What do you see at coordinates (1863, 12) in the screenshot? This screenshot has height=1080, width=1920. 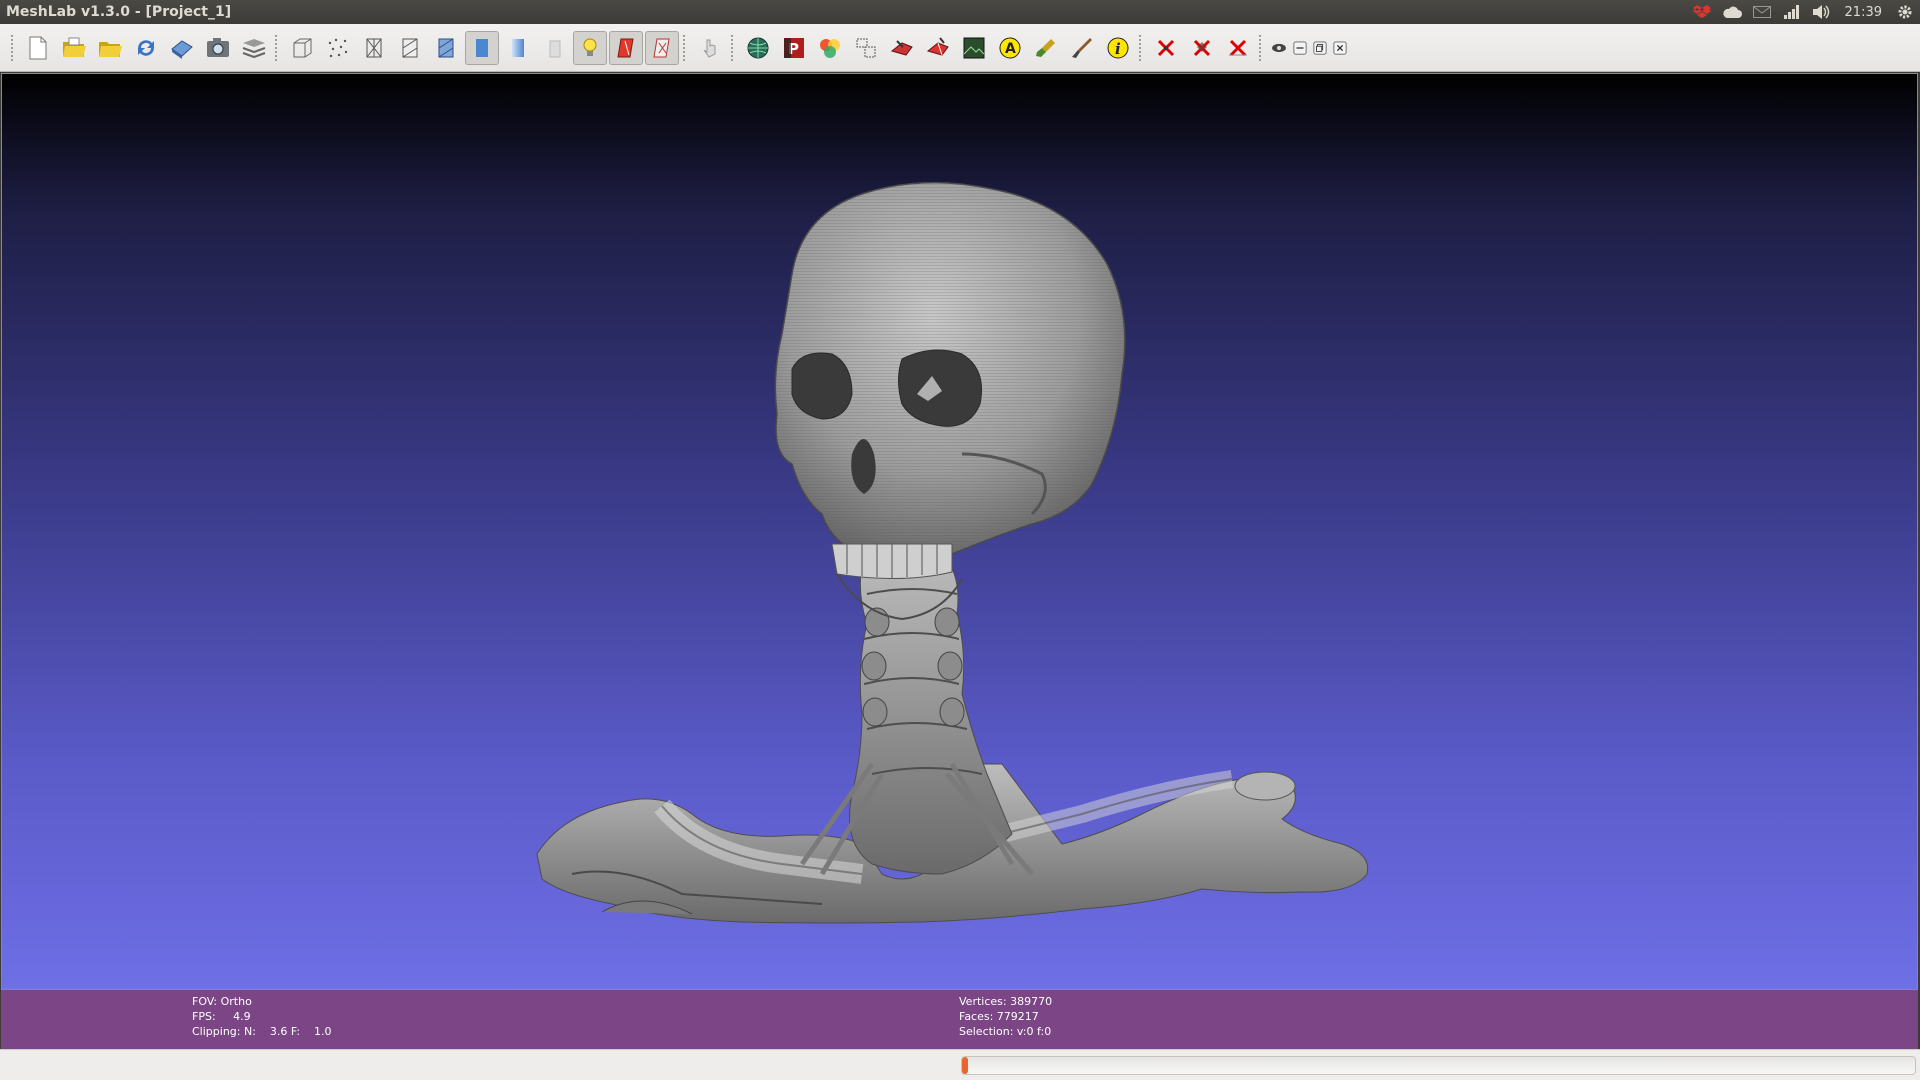 I see `clock: 21:39` at bounding box center [1863, 12].